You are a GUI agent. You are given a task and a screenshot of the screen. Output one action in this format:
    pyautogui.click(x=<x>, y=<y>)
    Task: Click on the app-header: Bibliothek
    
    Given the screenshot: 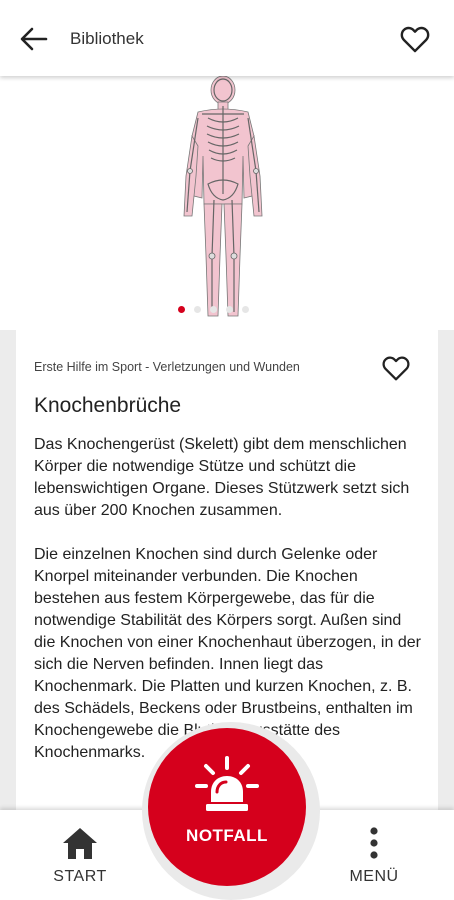 What is the action you would take?
    pyautogui.click(x=227, y=38)
    